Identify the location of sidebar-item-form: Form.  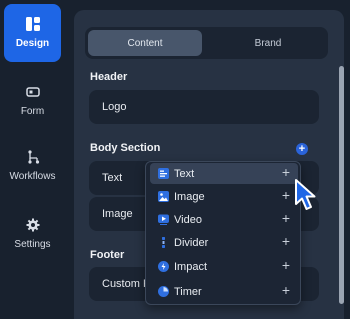
(32, 101).